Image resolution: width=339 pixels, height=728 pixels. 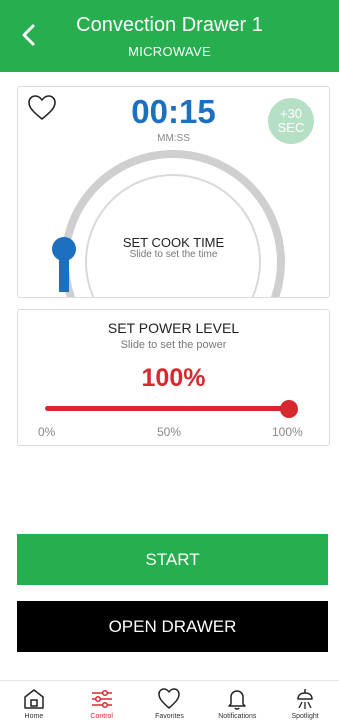 I want to click on power-level-slider, so click(x=167, y=408).